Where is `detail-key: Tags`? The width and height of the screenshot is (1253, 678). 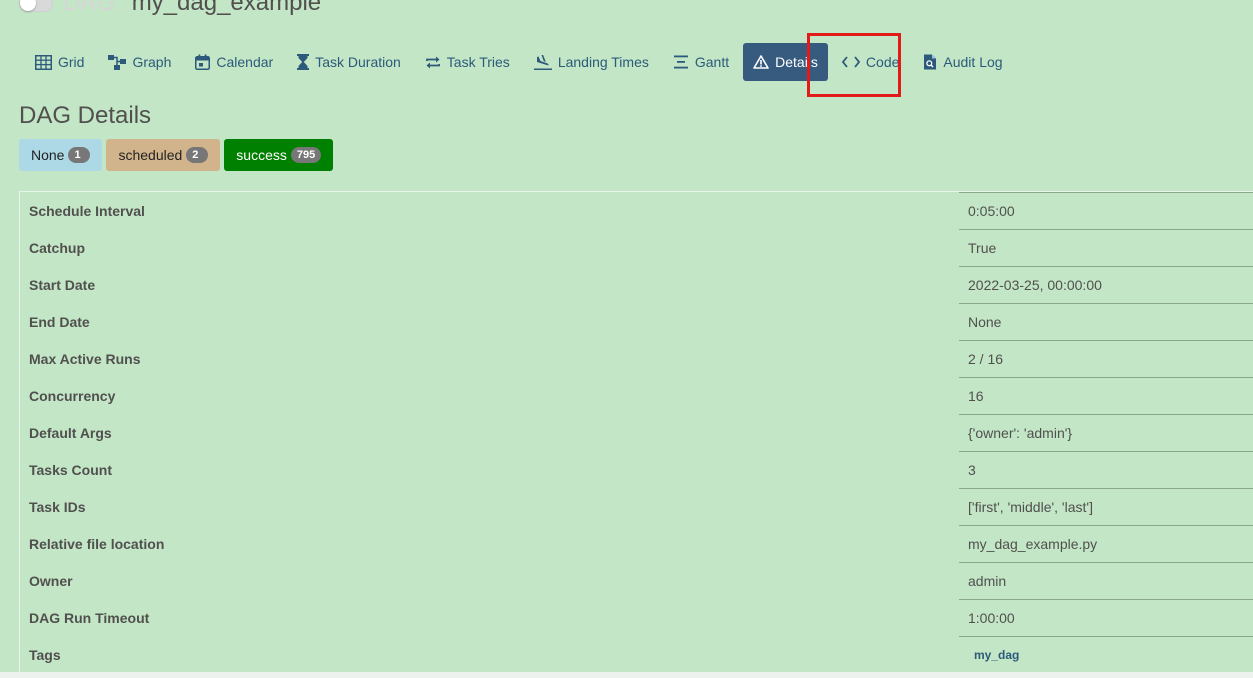 detail-key: Tags is located at coordinates (45, 654).